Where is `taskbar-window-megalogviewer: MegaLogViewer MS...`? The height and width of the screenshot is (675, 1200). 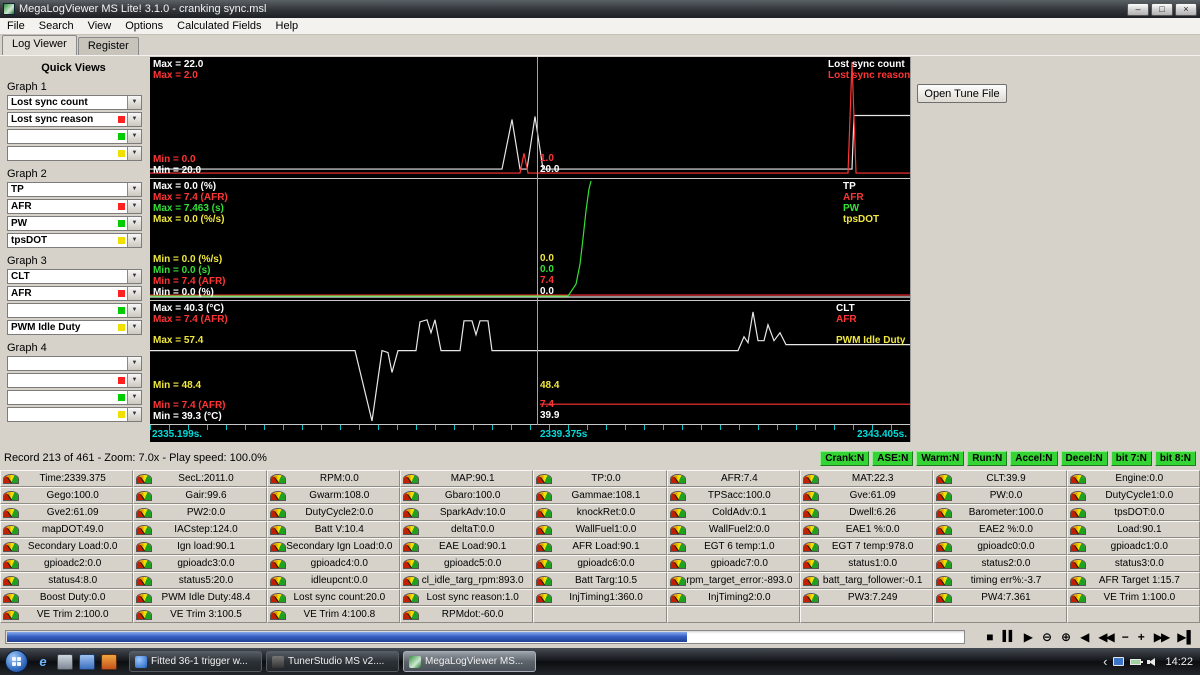 taskbar-window-megalogviewer: MegaLogViewer MS... is located at coordinates (469, 661).